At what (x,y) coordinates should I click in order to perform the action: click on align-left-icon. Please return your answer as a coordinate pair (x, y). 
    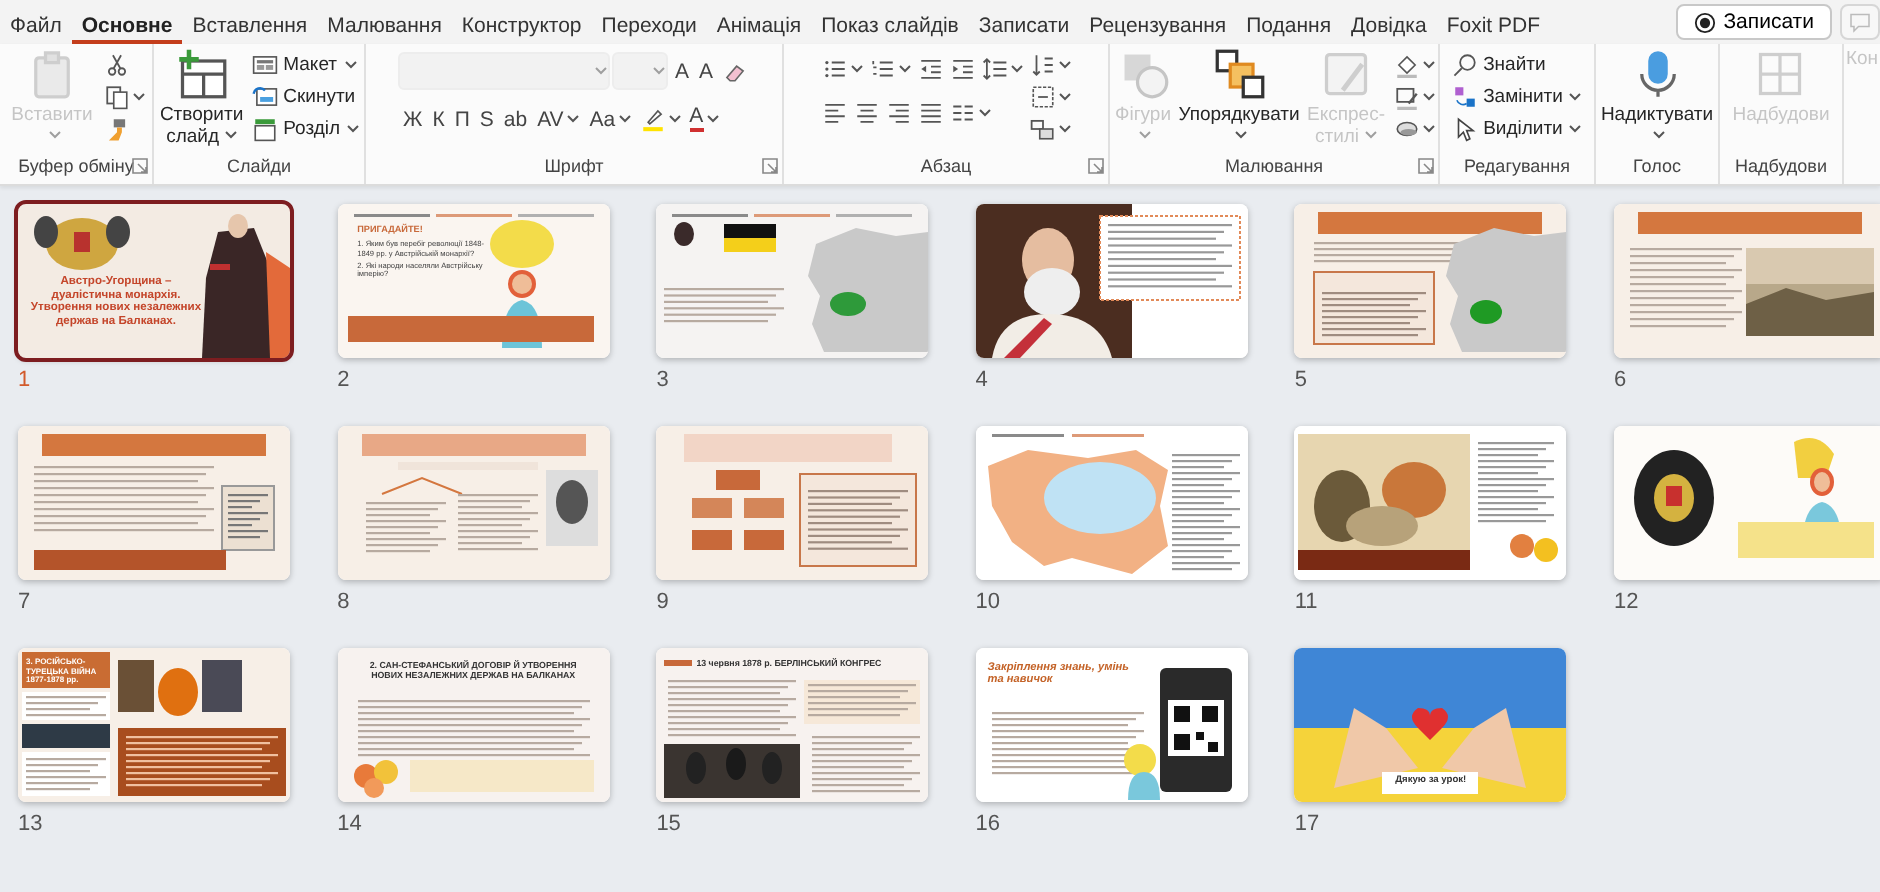
    Looking at the image, I should click on (834, 112).